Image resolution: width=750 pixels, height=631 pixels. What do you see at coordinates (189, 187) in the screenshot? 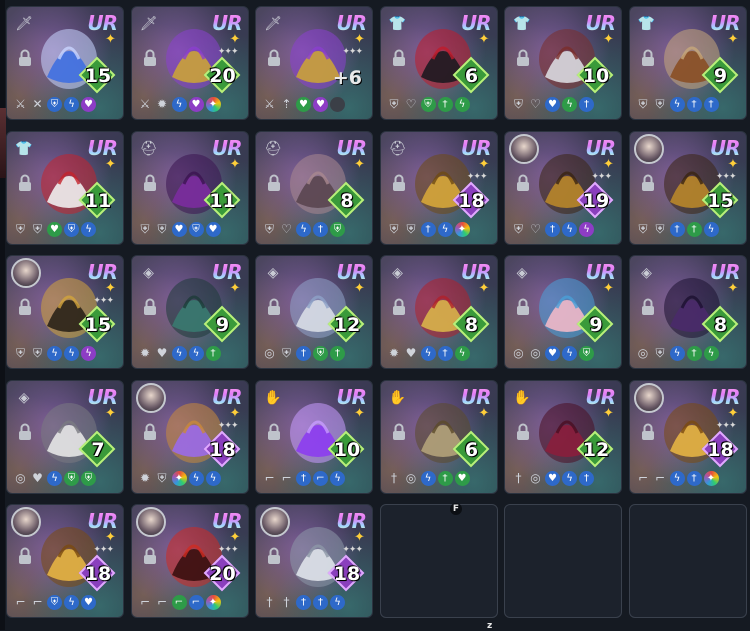
I see `equipment-card: ⛑ UR ✦ 11 ⛨ ⛨ ♥ ⛨ ♥` at bounding box center [189, 187].